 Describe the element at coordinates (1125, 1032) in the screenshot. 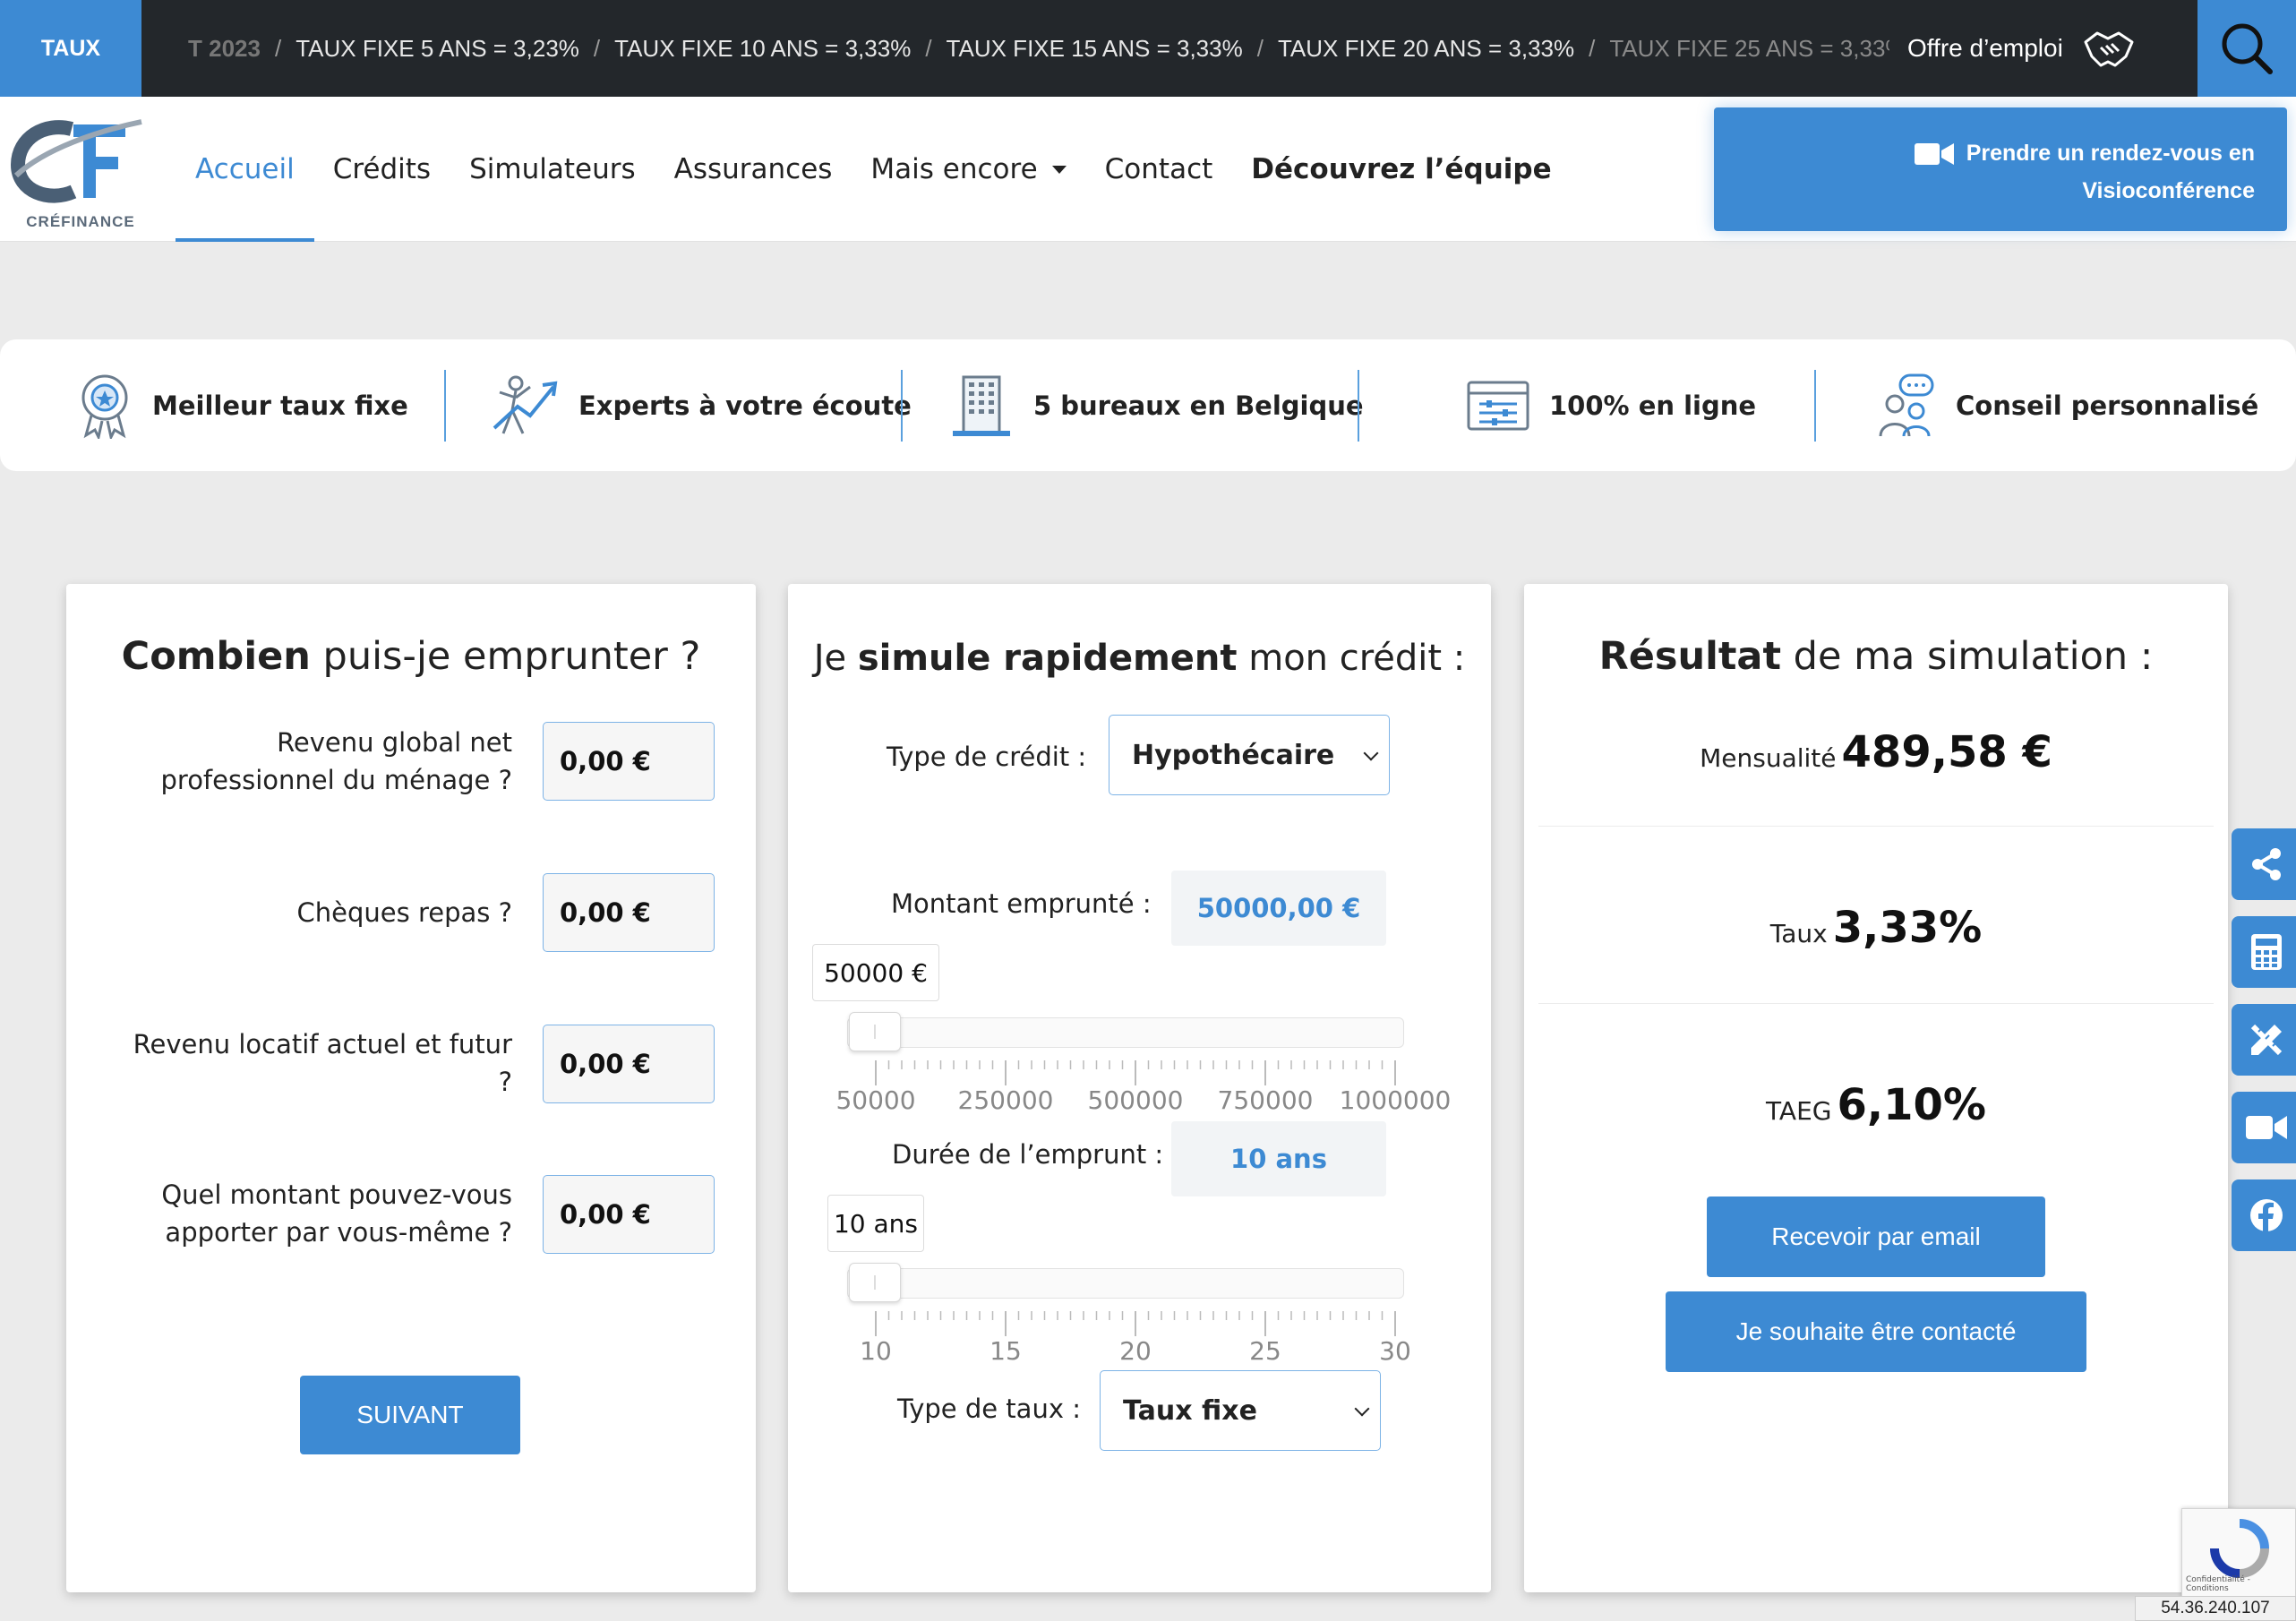

I see `amount-slider` at that location.